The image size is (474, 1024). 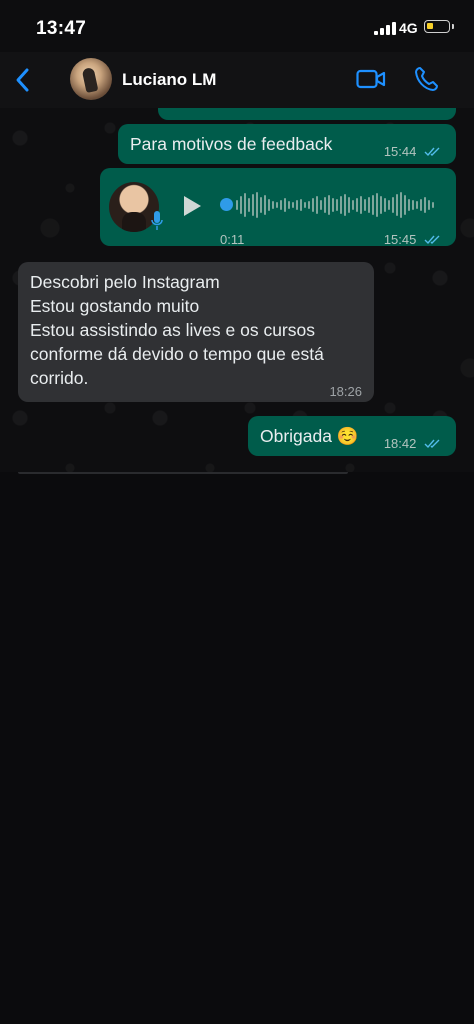 What do you see at coordinates (61, 28) in the screenshot?
I see `status-time: 13:47` at bounding box center [61, 28].